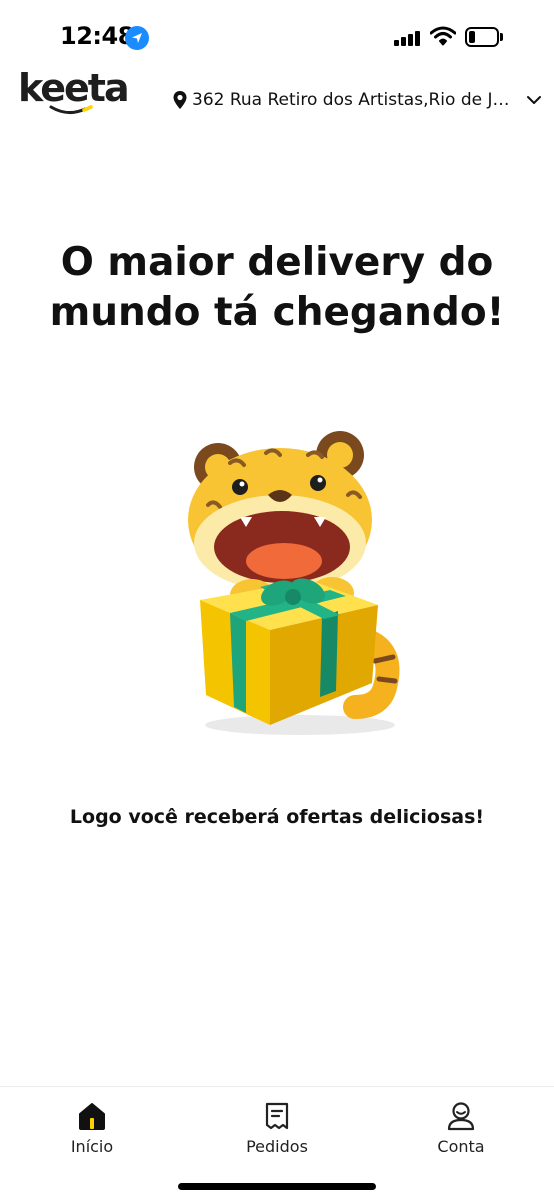  Describe the element at coordinates (277, 31) in the screenshot. I see `status-bar: 12:48` at that location.